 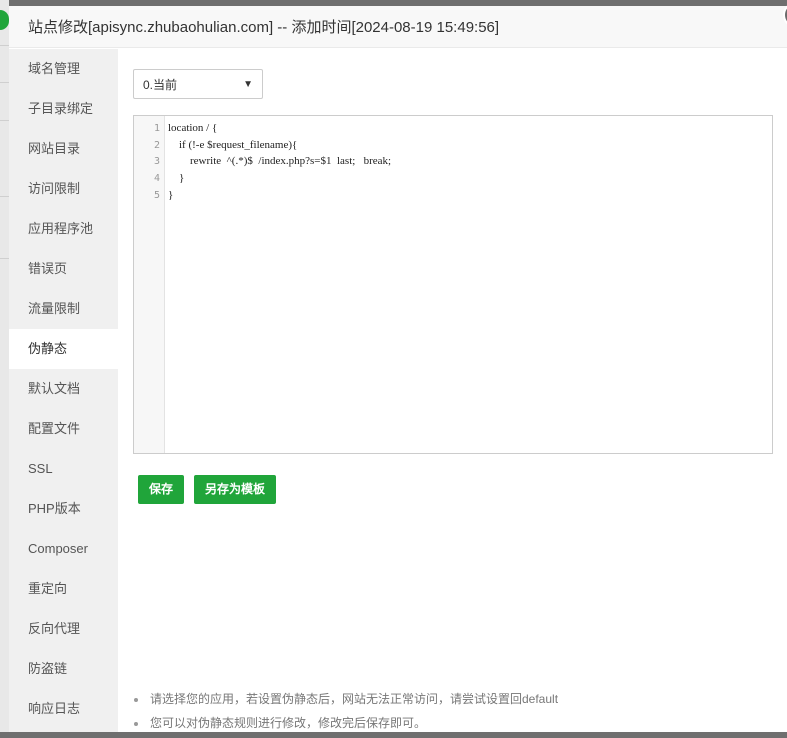 What do you see at coordinates (453, 726) in the screenshot?
I see `tip-item: 您可以对伪静态规则进行修改，修改完后保存即可。` at bounding box center [453, 726].